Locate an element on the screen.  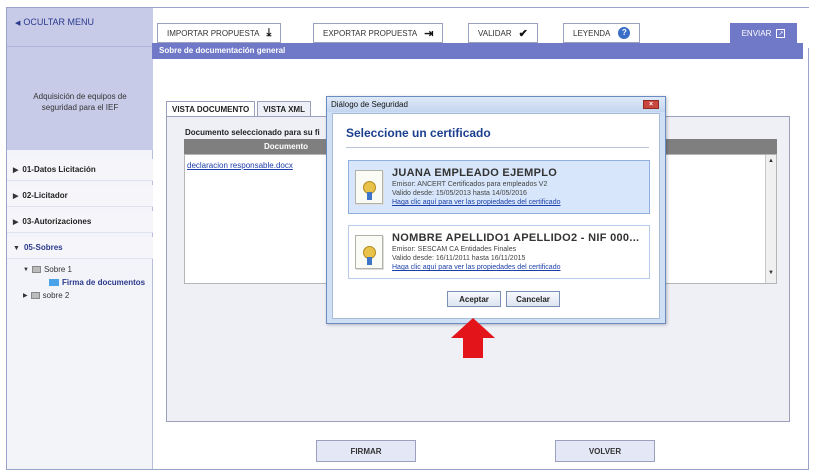
tab-vista-documento: VISTA DOCUMENTO is located at coordinates (211, 108).